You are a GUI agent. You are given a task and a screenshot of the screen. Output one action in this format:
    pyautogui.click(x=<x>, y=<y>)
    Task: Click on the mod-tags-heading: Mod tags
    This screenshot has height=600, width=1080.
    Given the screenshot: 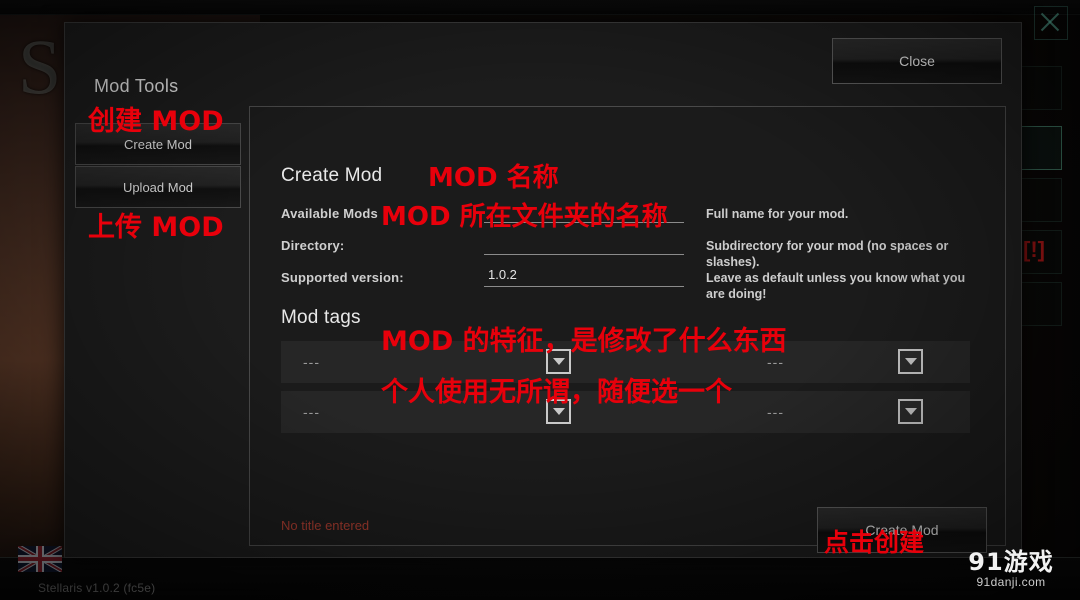 What is the action you would take?
    pyautogui.click(x=321, y=317)
    